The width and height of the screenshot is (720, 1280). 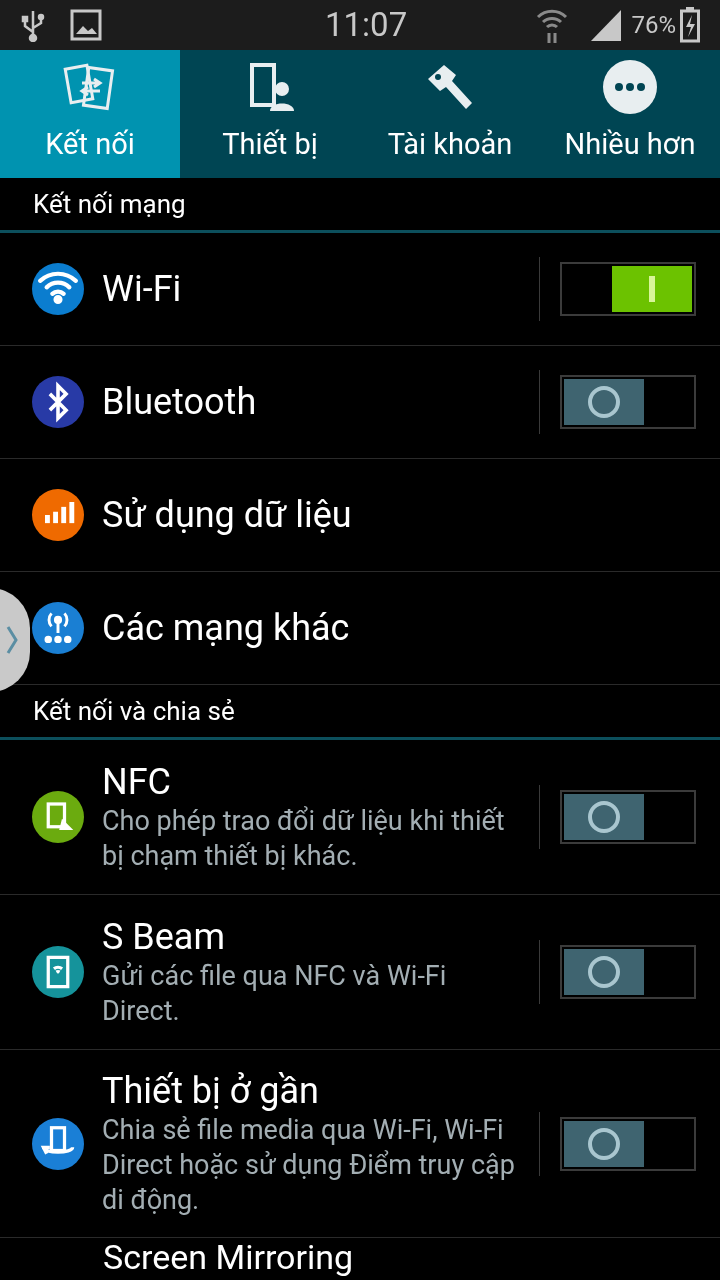 I want to click on tab: Thiết bị, so click(x=270, y=114).